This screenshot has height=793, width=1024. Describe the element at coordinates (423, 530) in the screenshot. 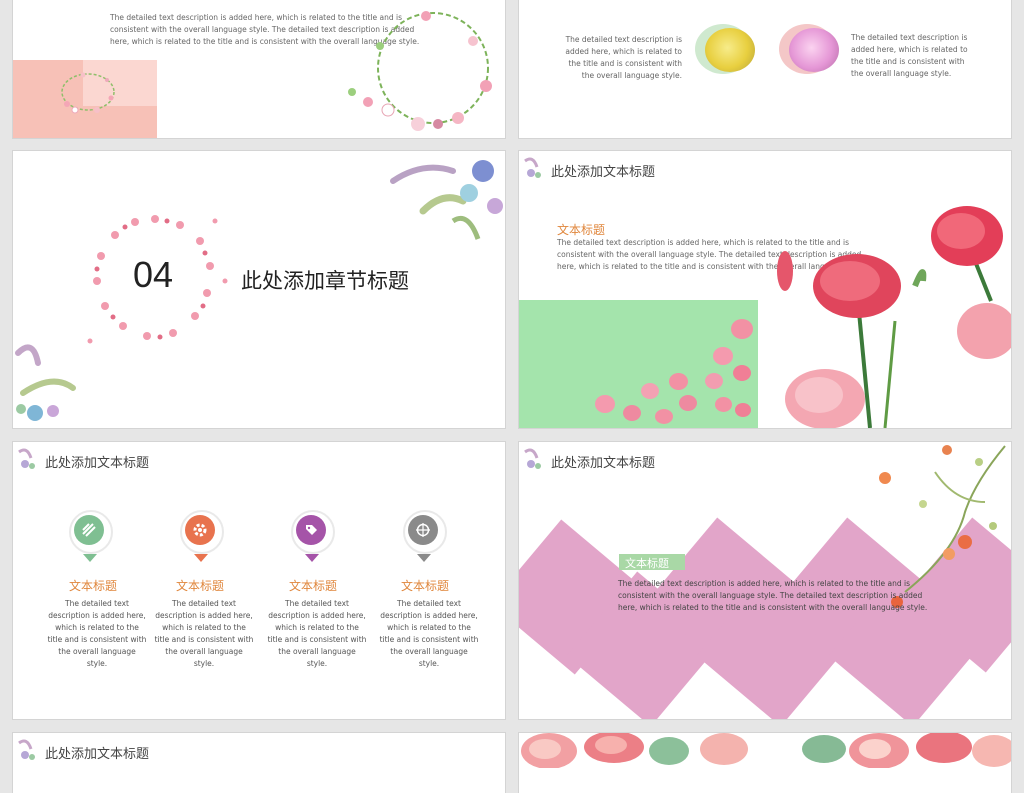

I see `target-icon` at that location.